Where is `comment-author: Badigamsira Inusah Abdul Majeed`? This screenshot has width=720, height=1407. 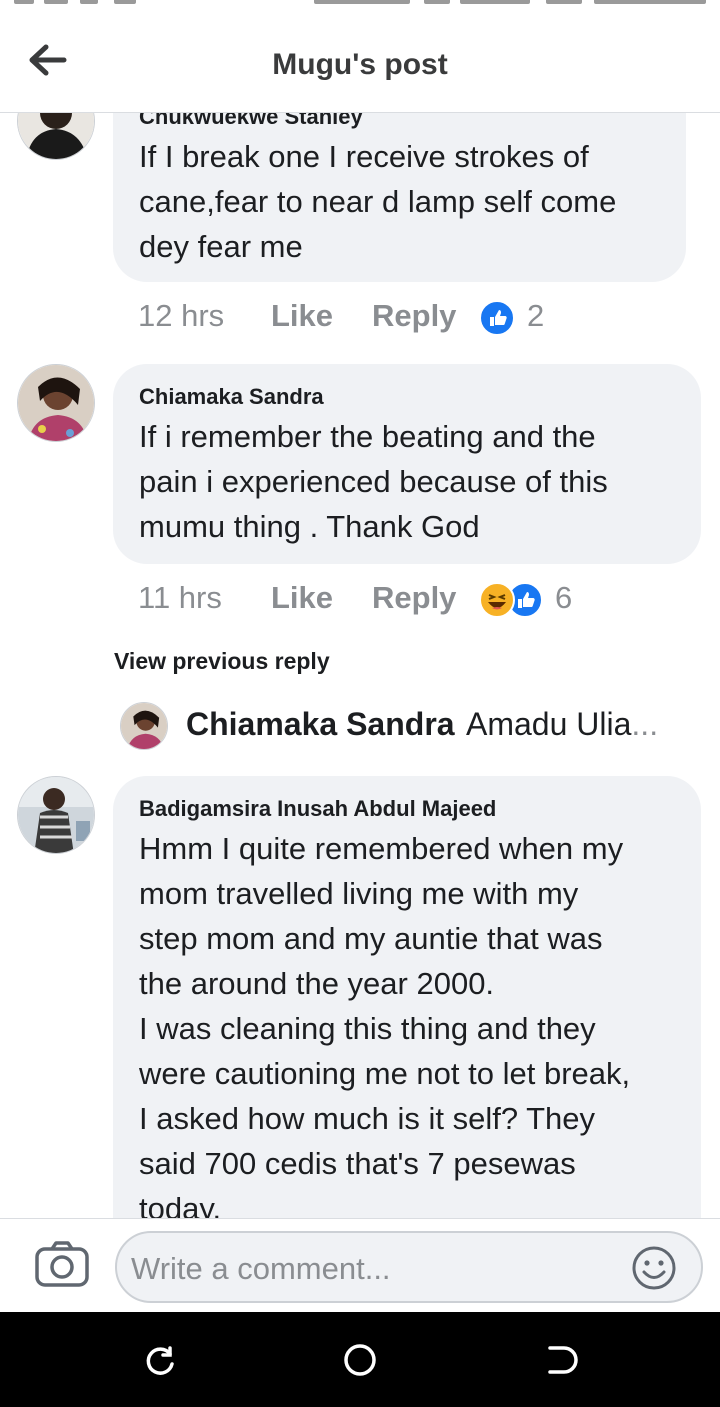
comment-author: Badigamsira Inusah Abdul Majeed is located at coordinates (317, 809).